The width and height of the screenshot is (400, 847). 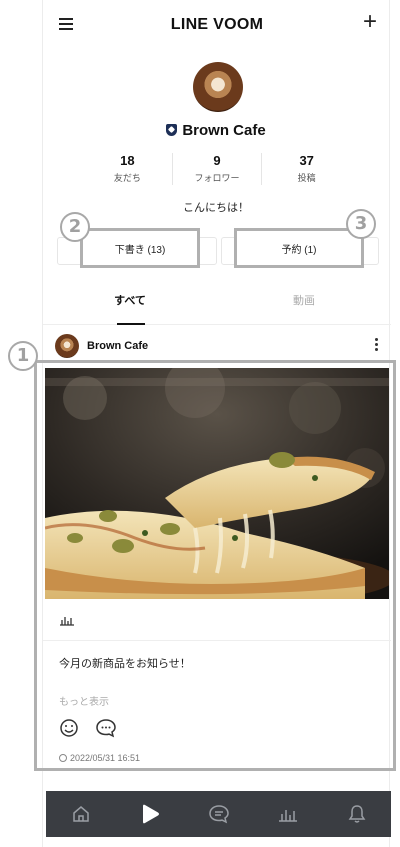 I want to click on stat-followers: 9 フォロワー, so click(x=218, y=169).